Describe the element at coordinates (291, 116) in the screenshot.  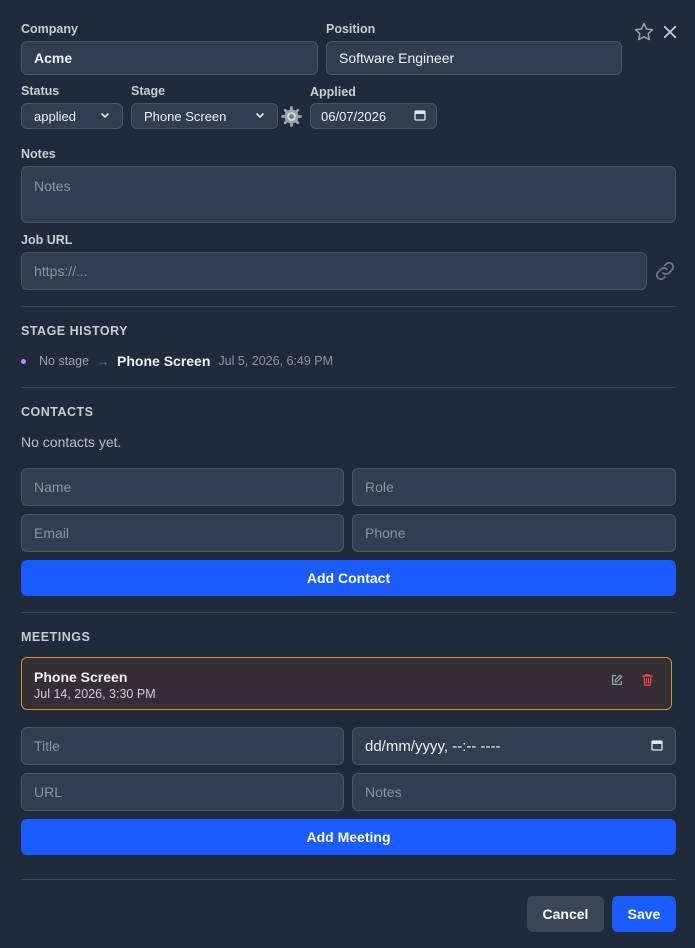
I see `gear-icon` at that location.